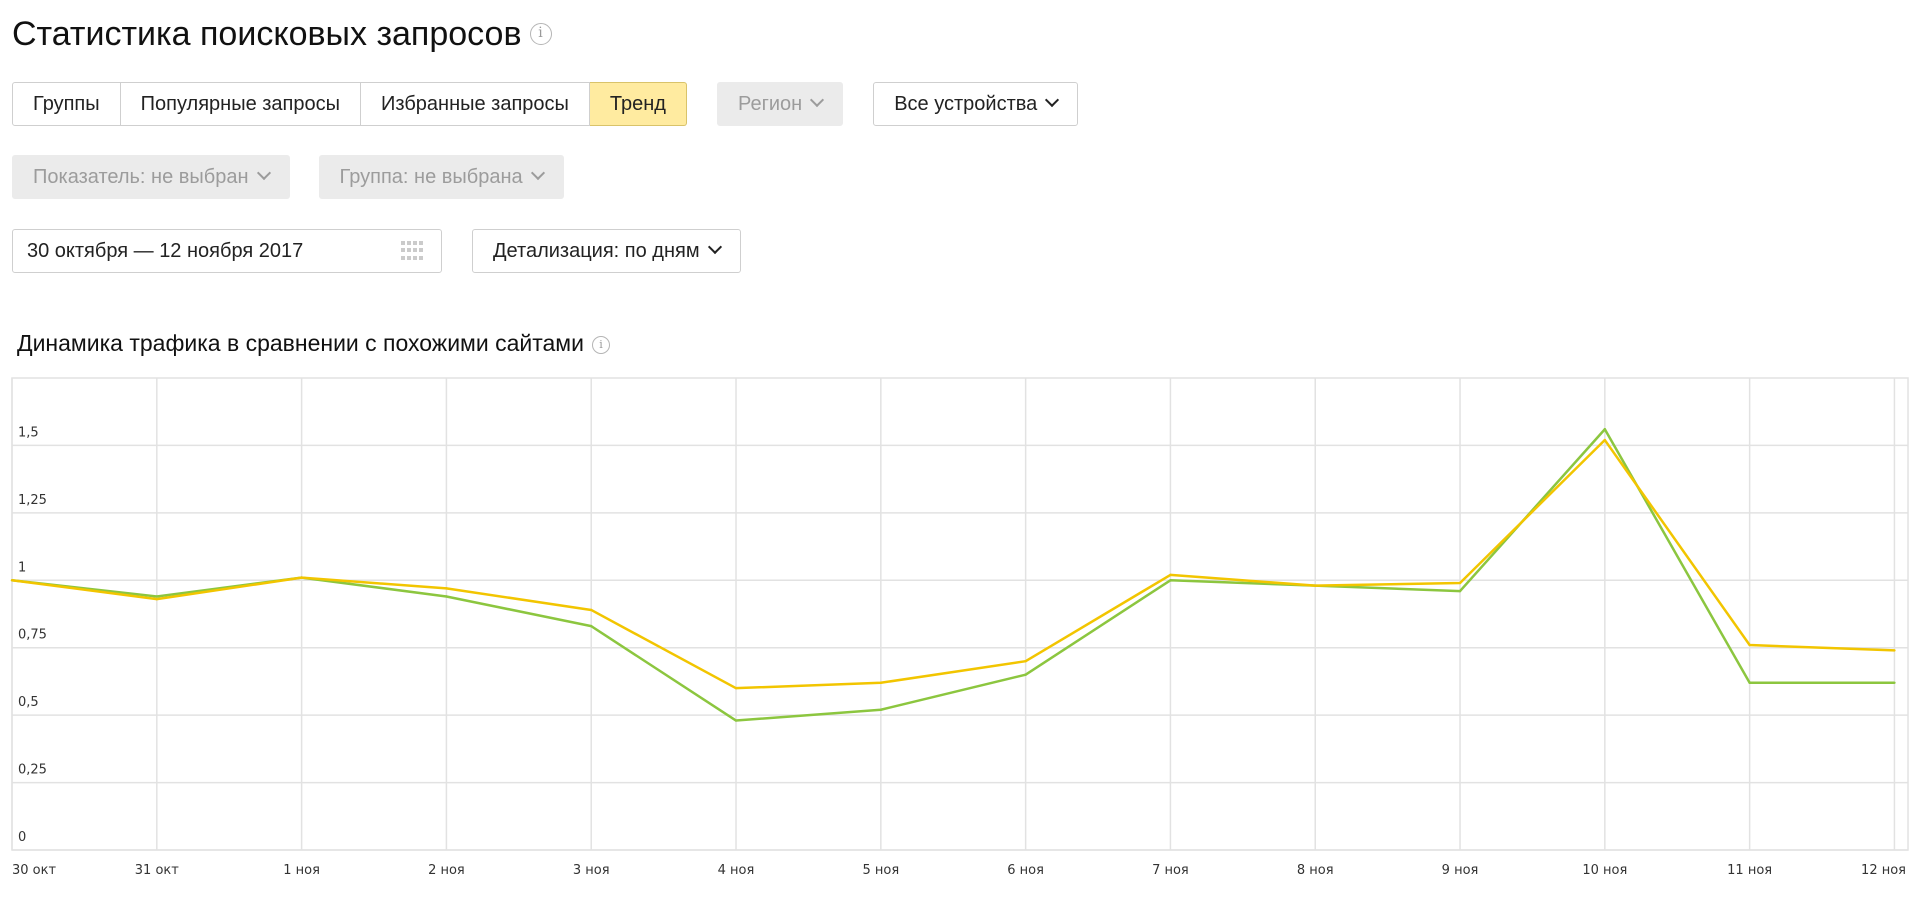 The width and height of the screenshot is (1920, 904). Describe the element at coordinates (157, 870) in the screenshot. I see `x-tick-label: 31 окт` at that location.